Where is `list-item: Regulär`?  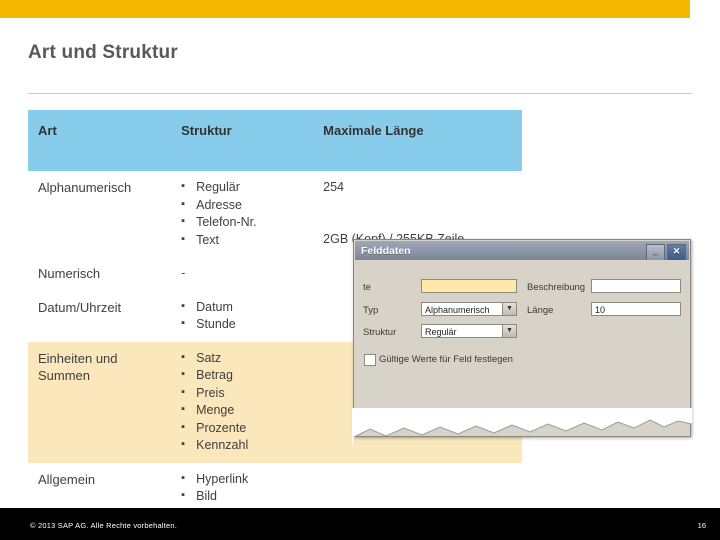 list-item: Regulär is located at coordinates (247, 187).